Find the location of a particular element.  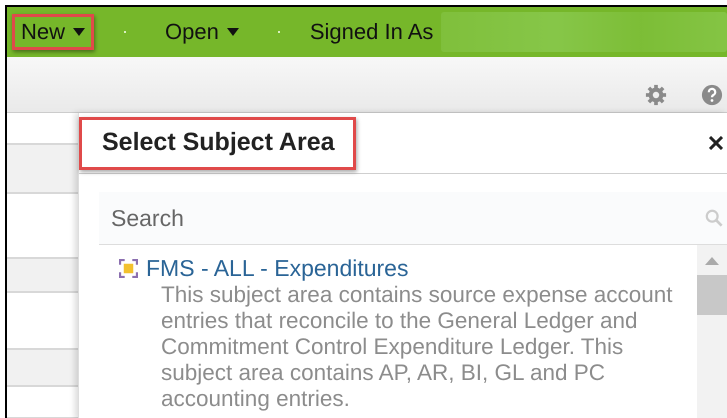

close-icon is located at coordinates (716, 143).